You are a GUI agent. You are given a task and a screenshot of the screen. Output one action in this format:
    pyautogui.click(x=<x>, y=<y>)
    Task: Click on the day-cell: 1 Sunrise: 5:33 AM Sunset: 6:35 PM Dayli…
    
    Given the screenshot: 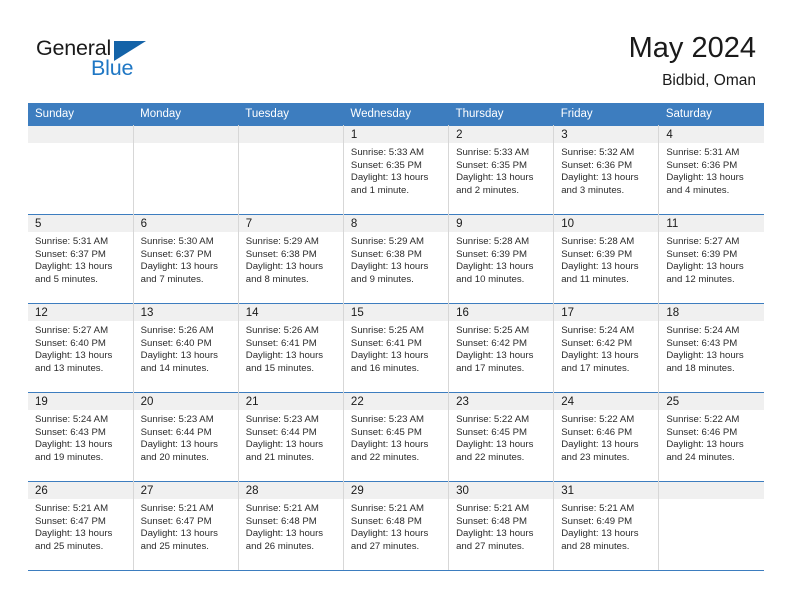 What is the action you would take?
    pyautogui.click(x=396, y=170)
    